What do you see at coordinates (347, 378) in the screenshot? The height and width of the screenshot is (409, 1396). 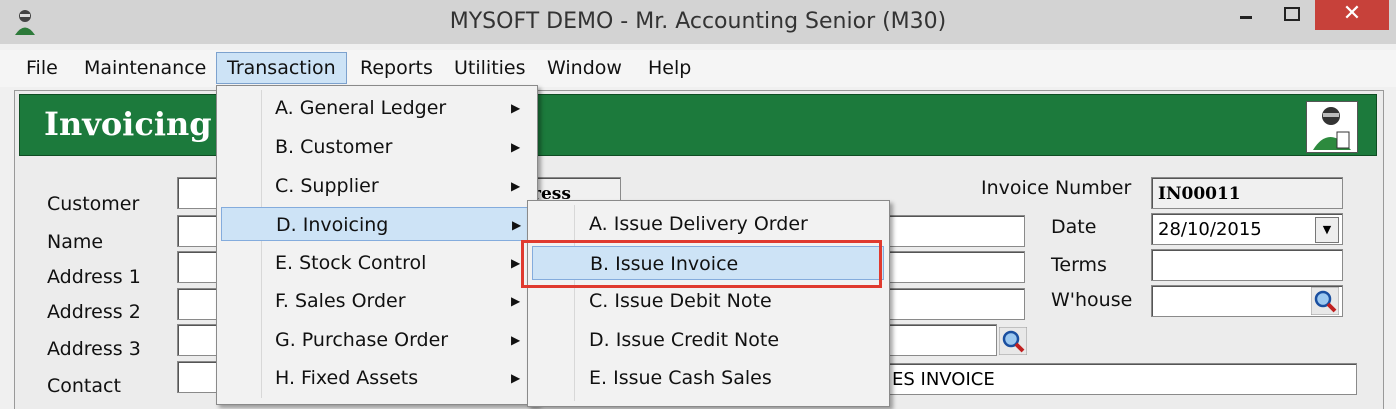 I see `menu-item-label: H. Fixed Assets` at bounding box center [347, 378].